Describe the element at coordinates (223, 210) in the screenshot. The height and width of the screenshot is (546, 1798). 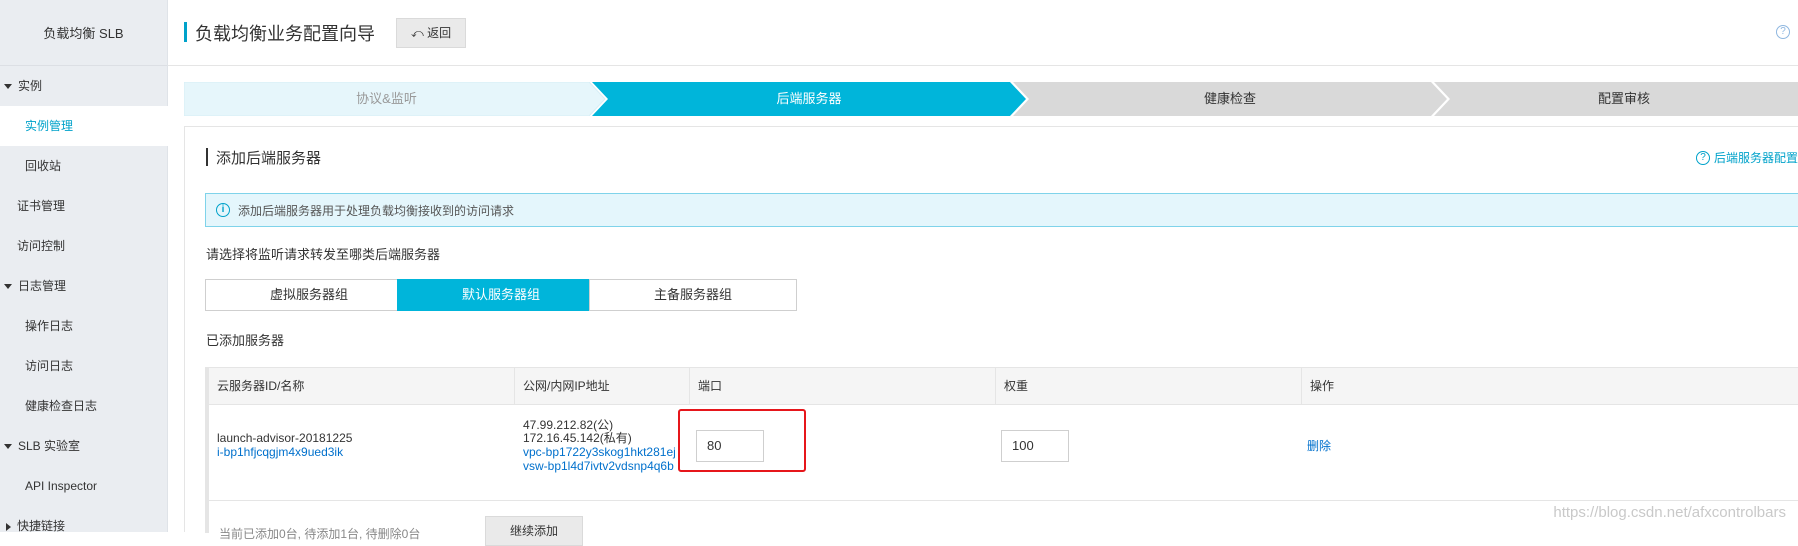
I see `info-icon: i` at that location.